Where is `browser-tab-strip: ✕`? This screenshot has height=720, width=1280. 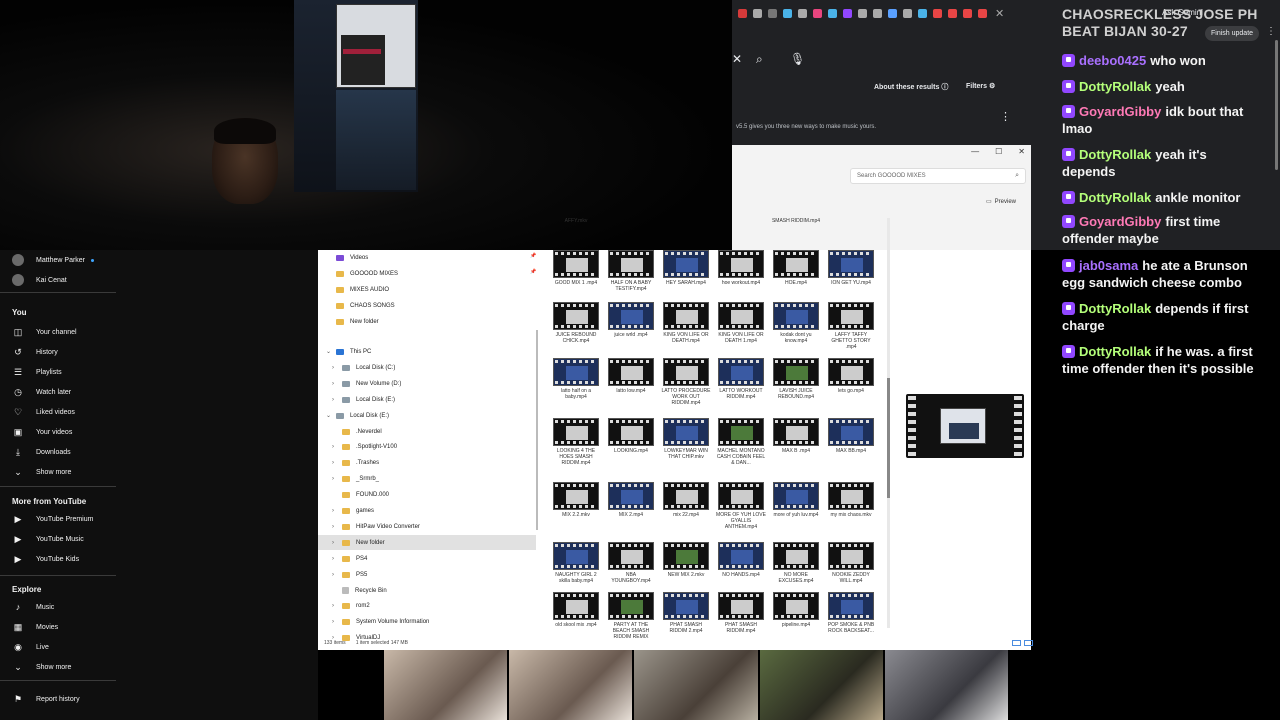
browser-tab-strip: ✕ is located at coordinates (897, 13).